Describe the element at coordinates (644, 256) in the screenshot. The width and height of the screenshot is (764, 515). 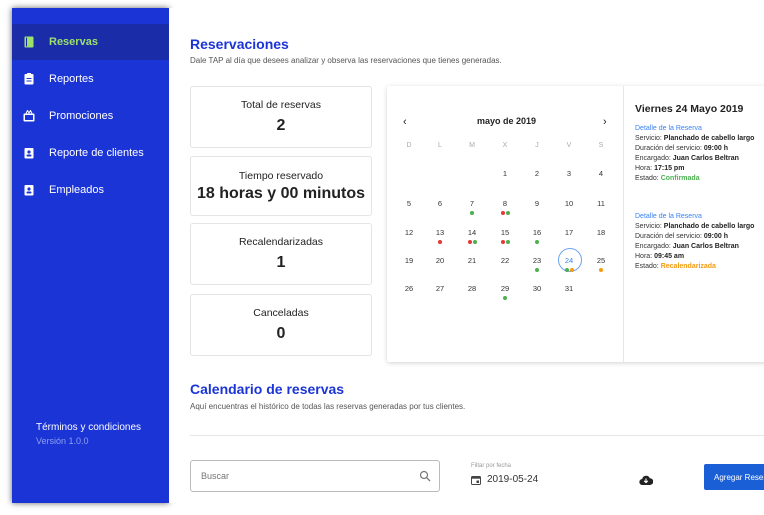
I see `time-label: Hora:` at that location.